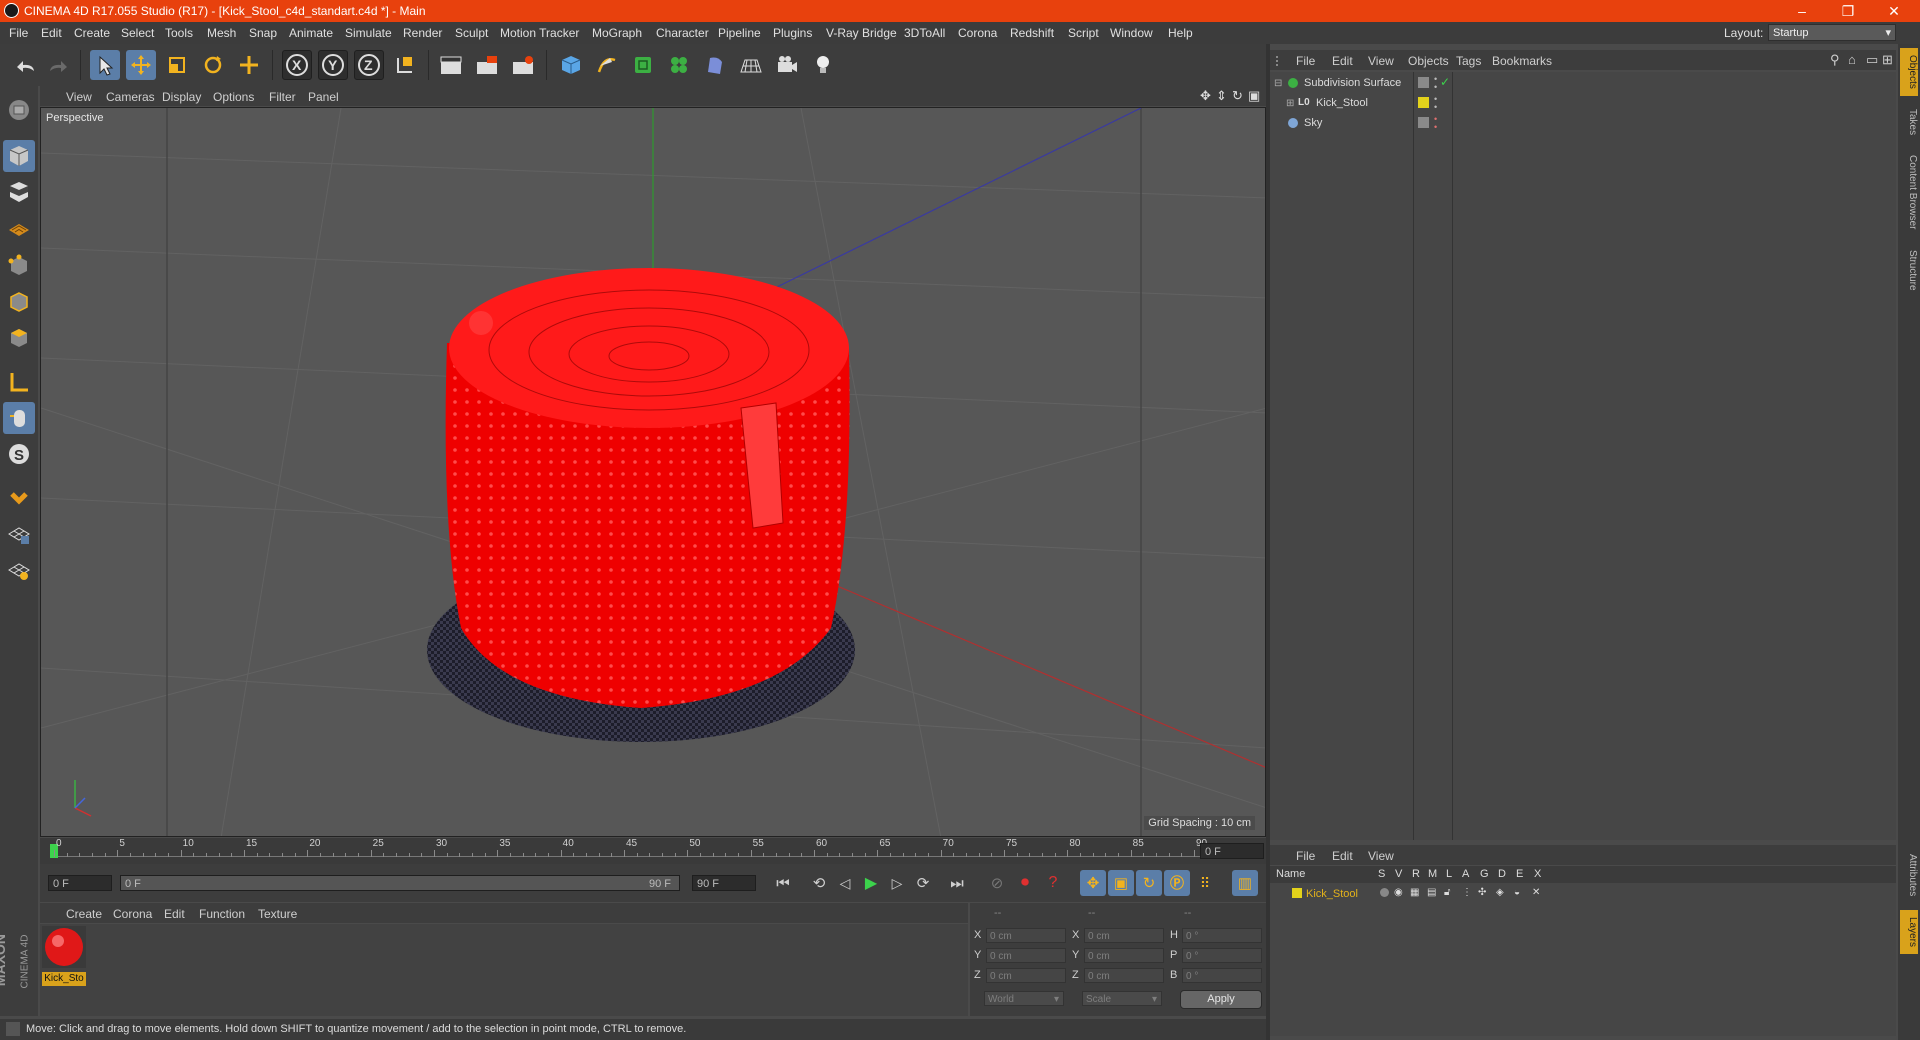  I want to click on polygons-mode-button, so click(19, 338).